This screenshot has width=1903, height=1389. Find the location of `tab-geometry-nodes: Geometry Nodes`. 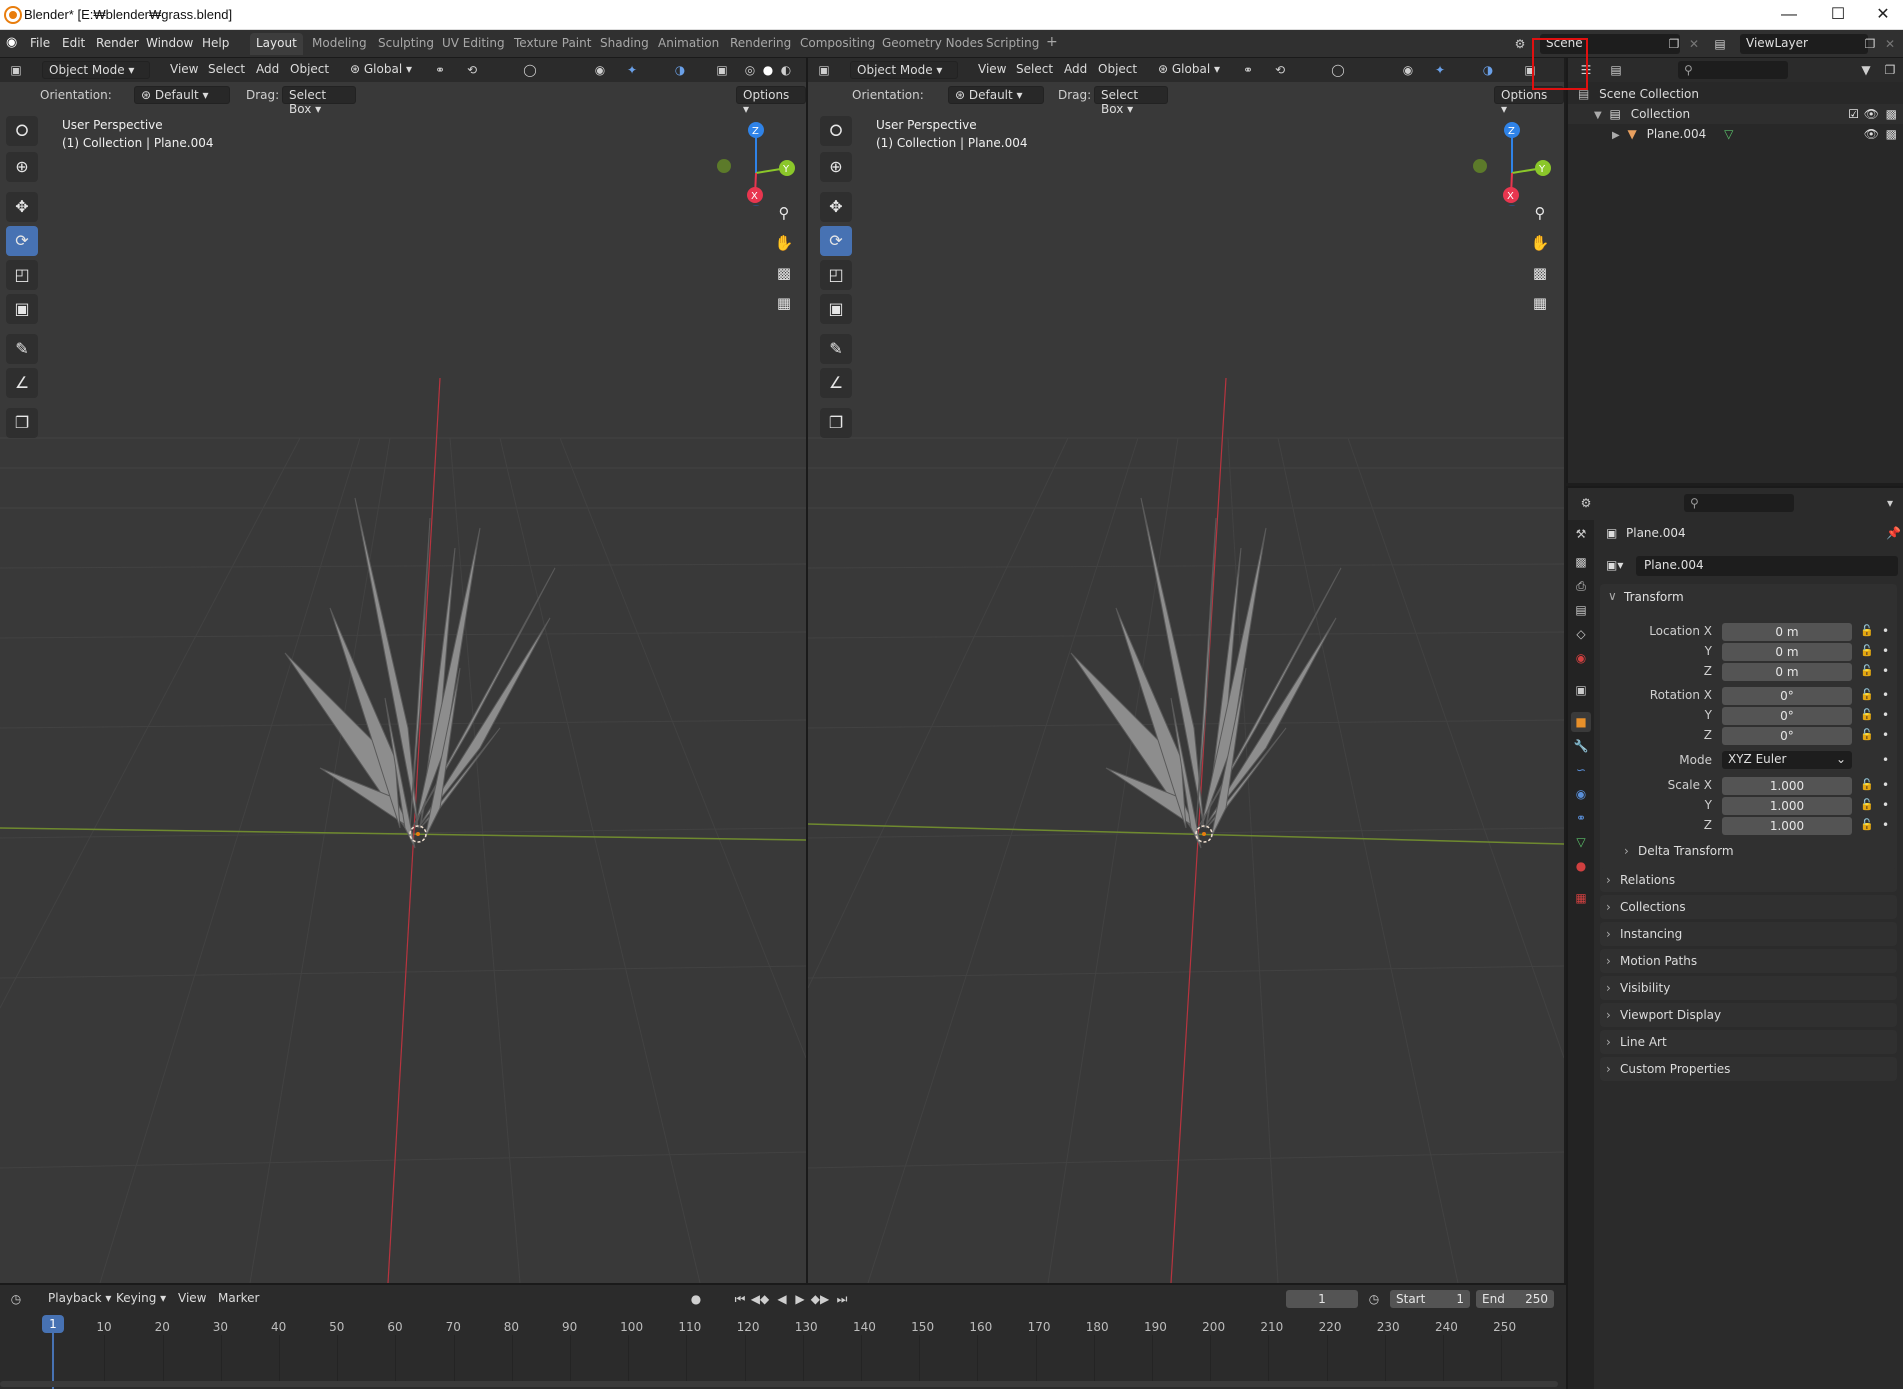

tab-geometry-nodes: Geometry Nodes is located at coordinates (932, 44).